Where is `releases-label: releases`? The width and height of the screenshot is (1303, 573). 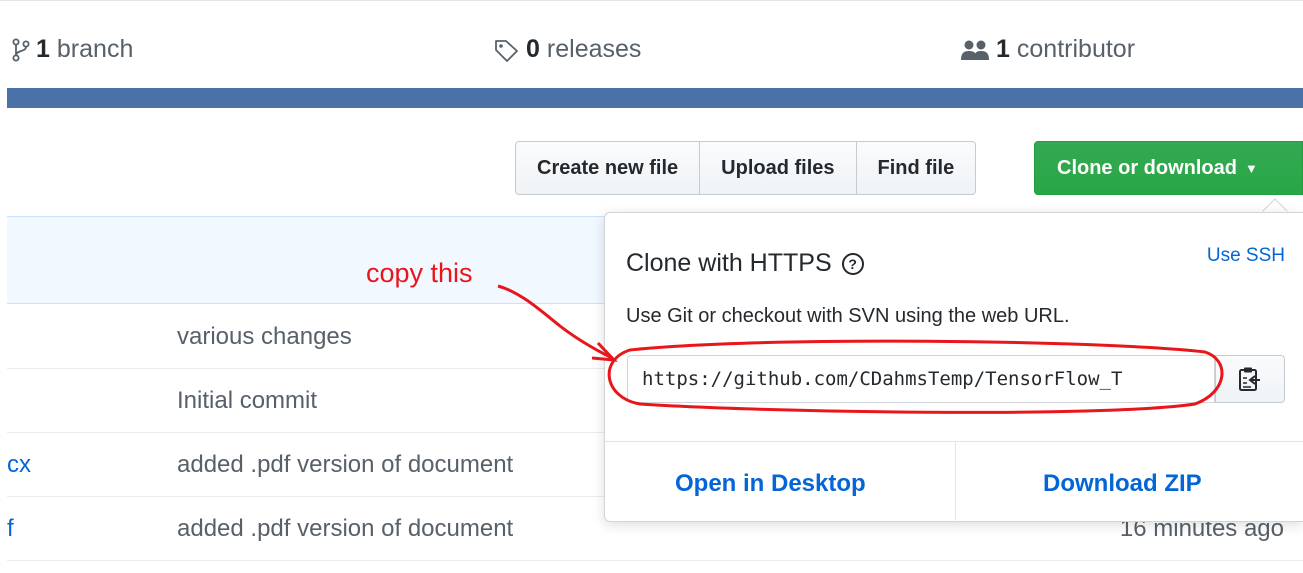 releases-label: releases is located at coordinates (594, 49).